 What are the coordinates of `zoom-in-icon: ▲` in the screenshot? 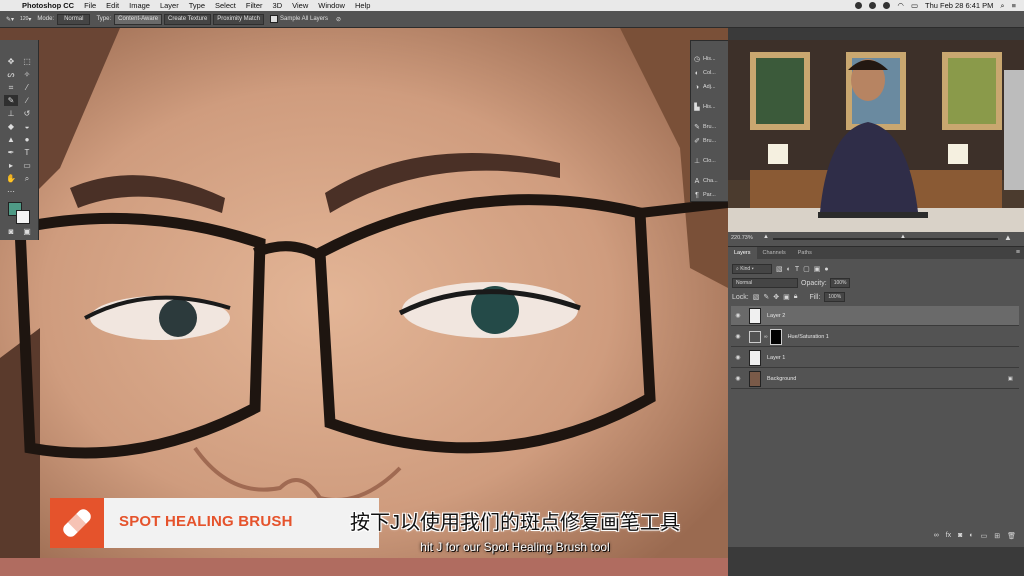 It's located at (1008, 237).